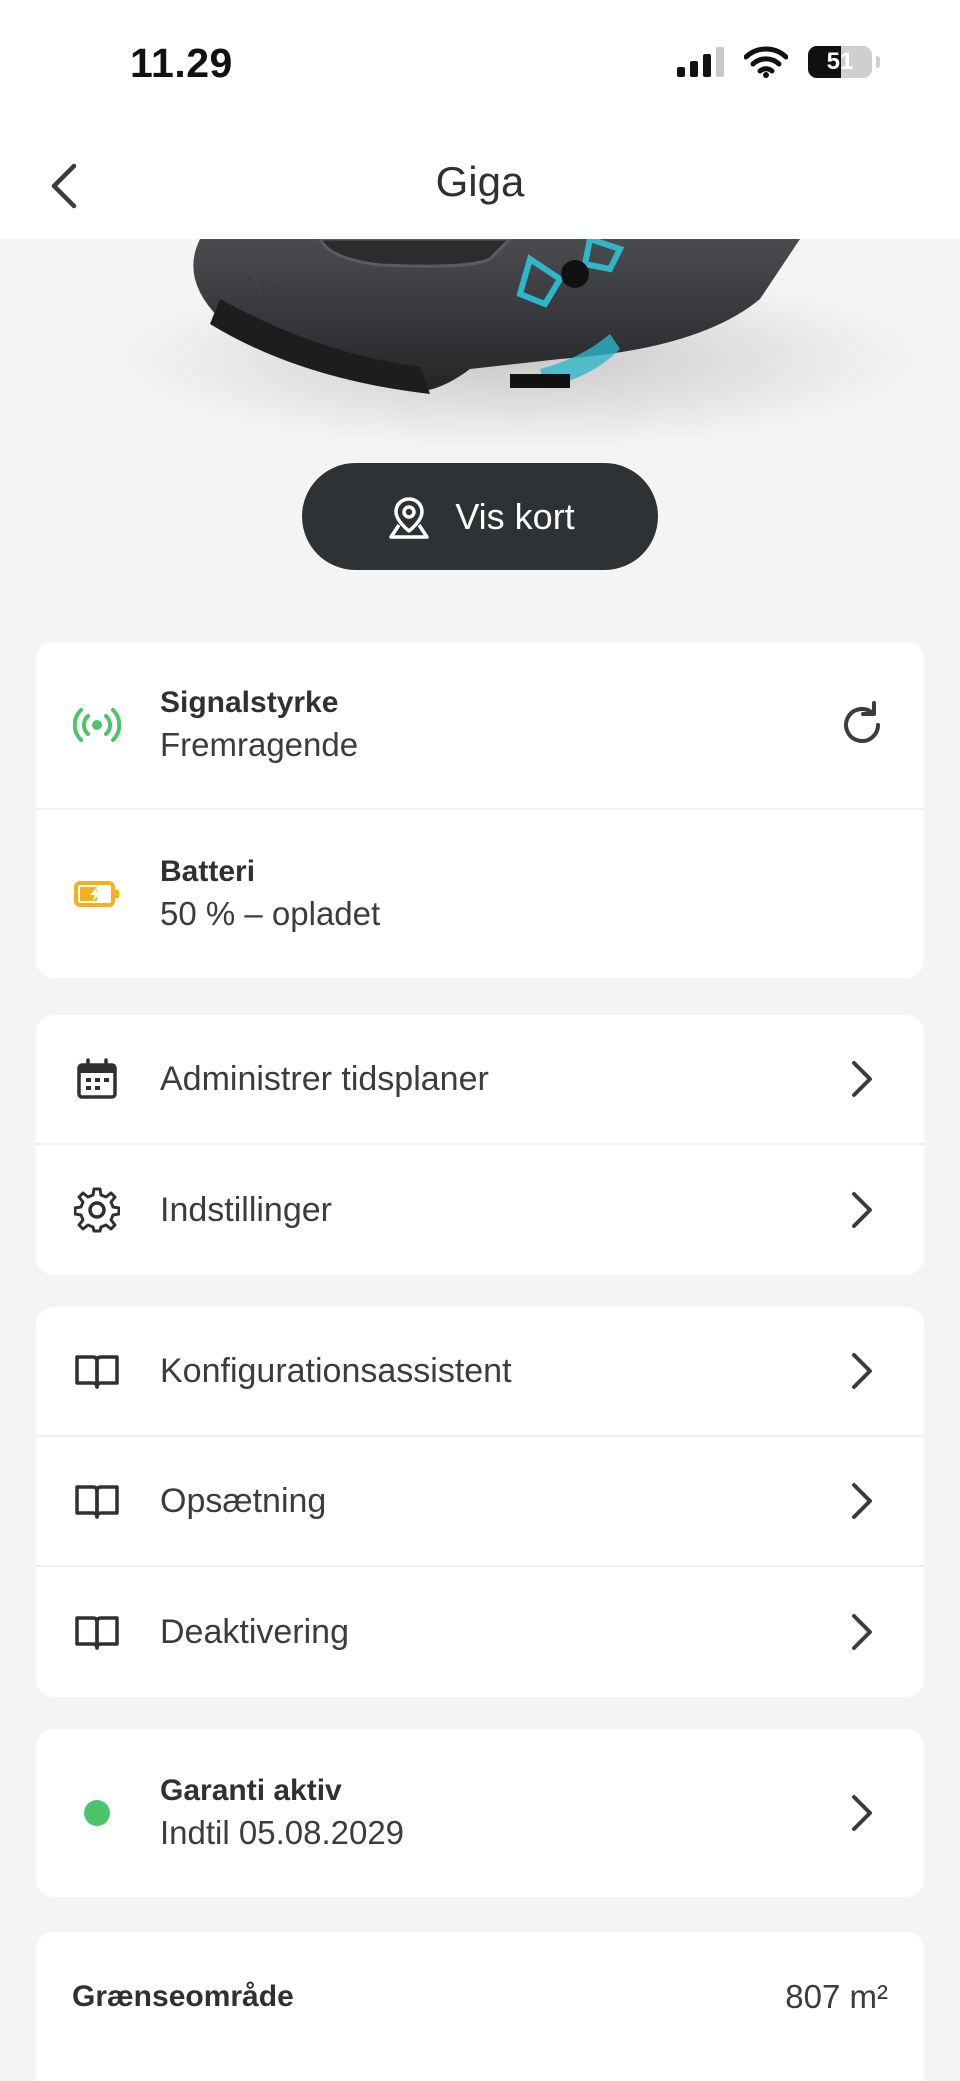  Describe the element at coordinates (862, 725) in the screenshot. I see `refresh-icon` at that location.